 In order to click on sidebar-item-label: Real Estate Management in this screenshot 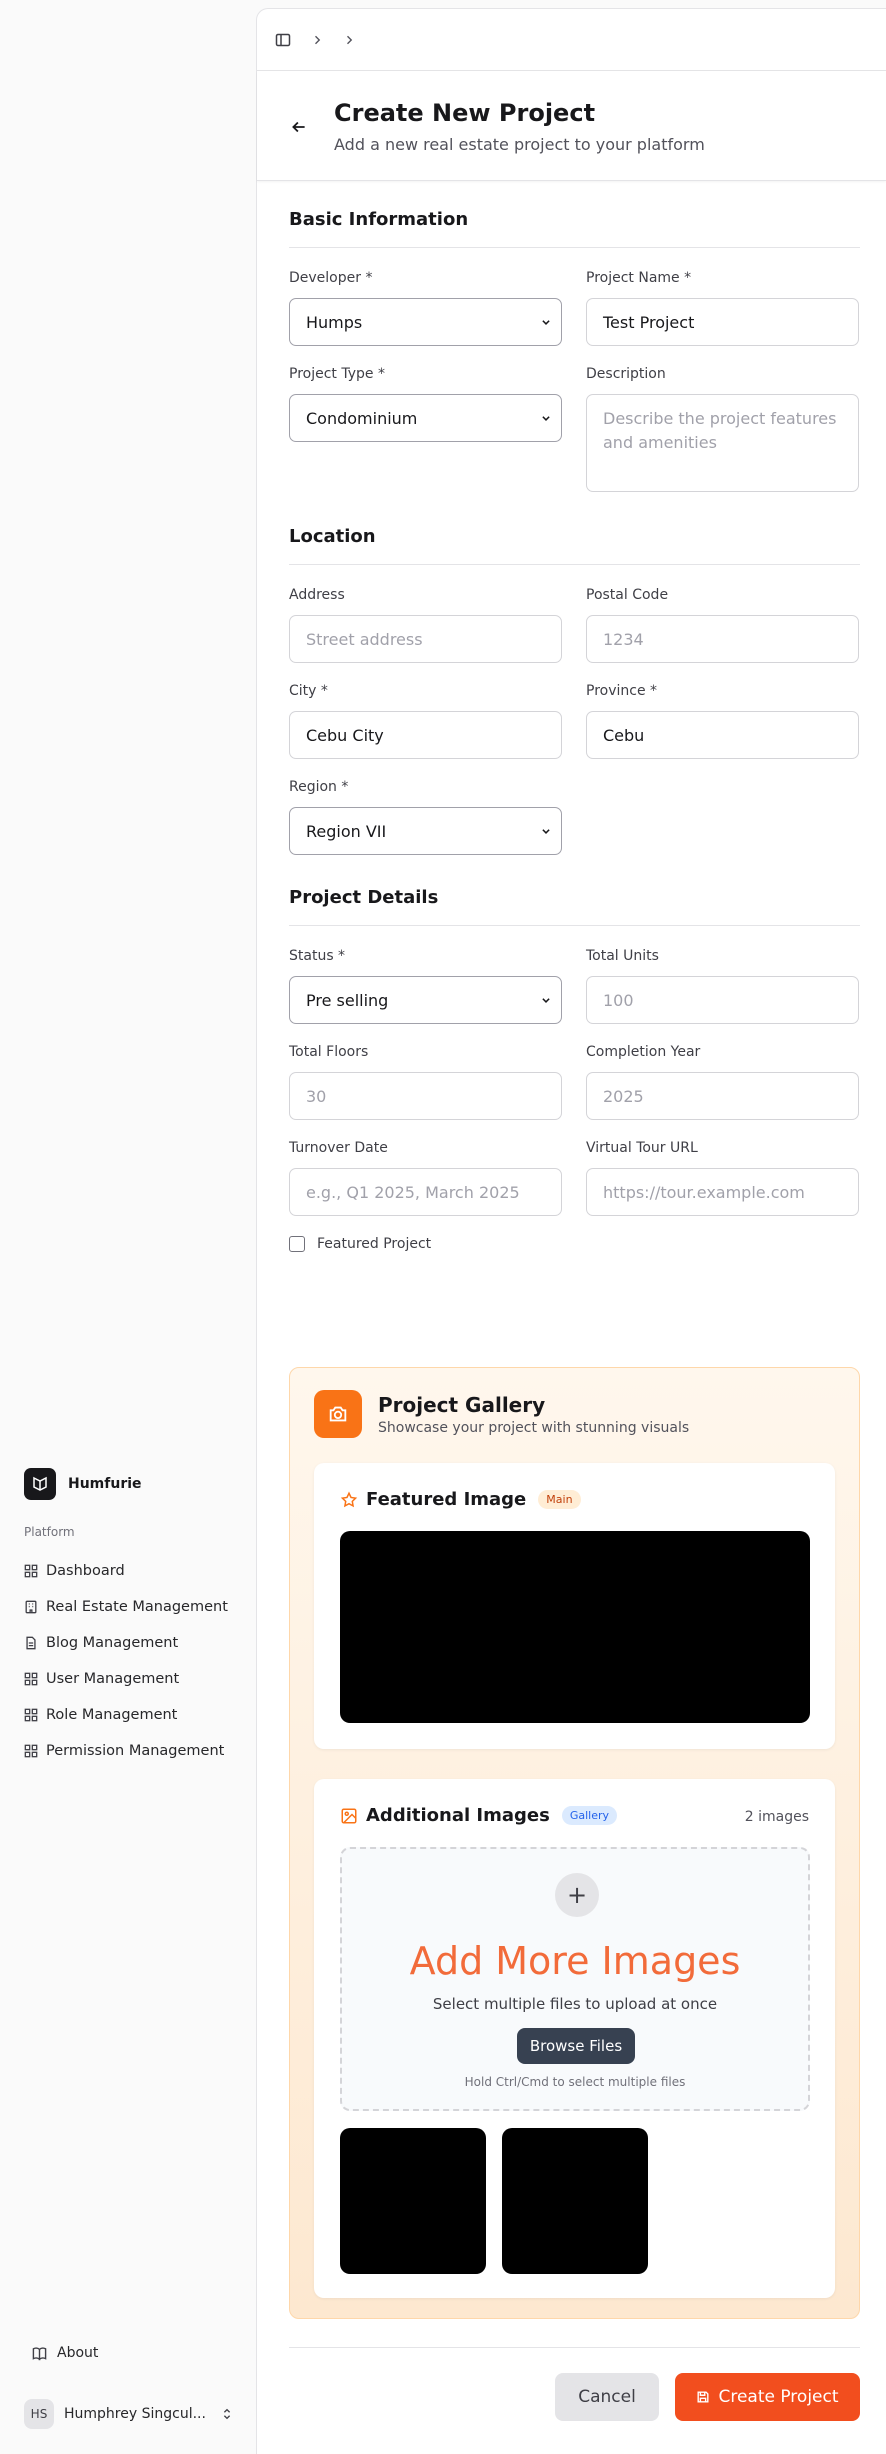, I will do `click(137, 1607)`.